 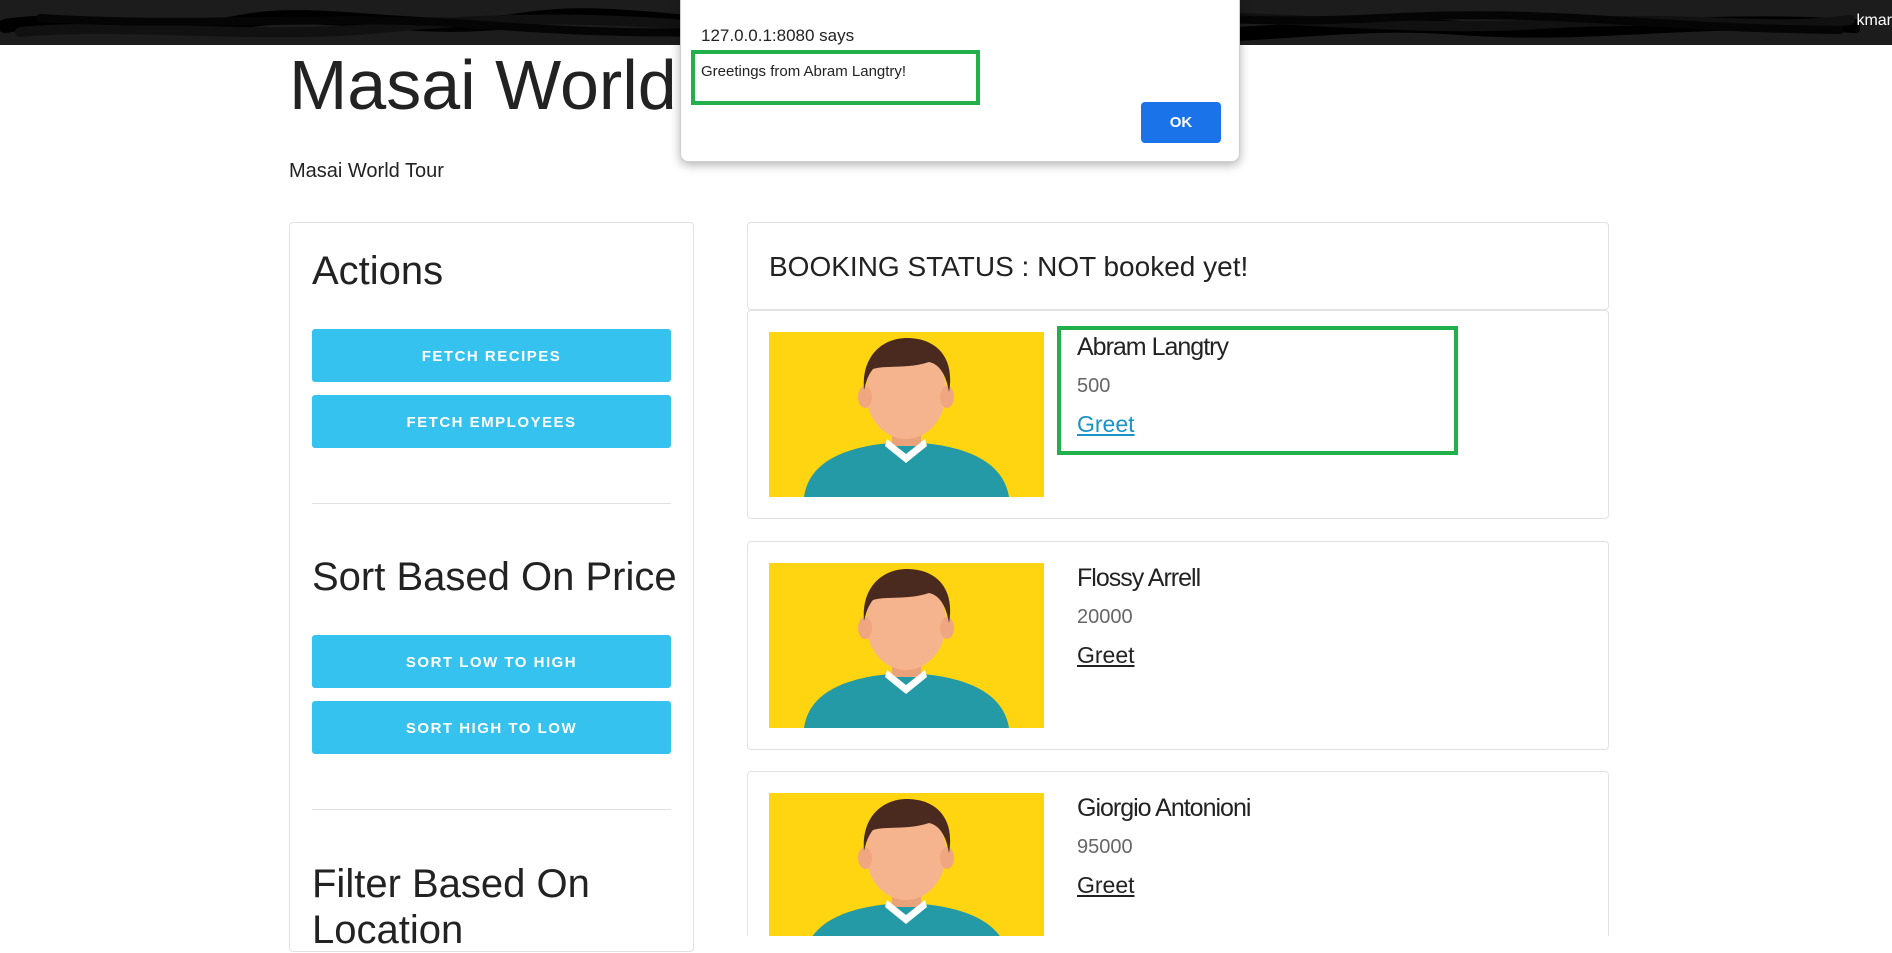 I want to click on actions-heading: Actions, so click(x=378, y=271).